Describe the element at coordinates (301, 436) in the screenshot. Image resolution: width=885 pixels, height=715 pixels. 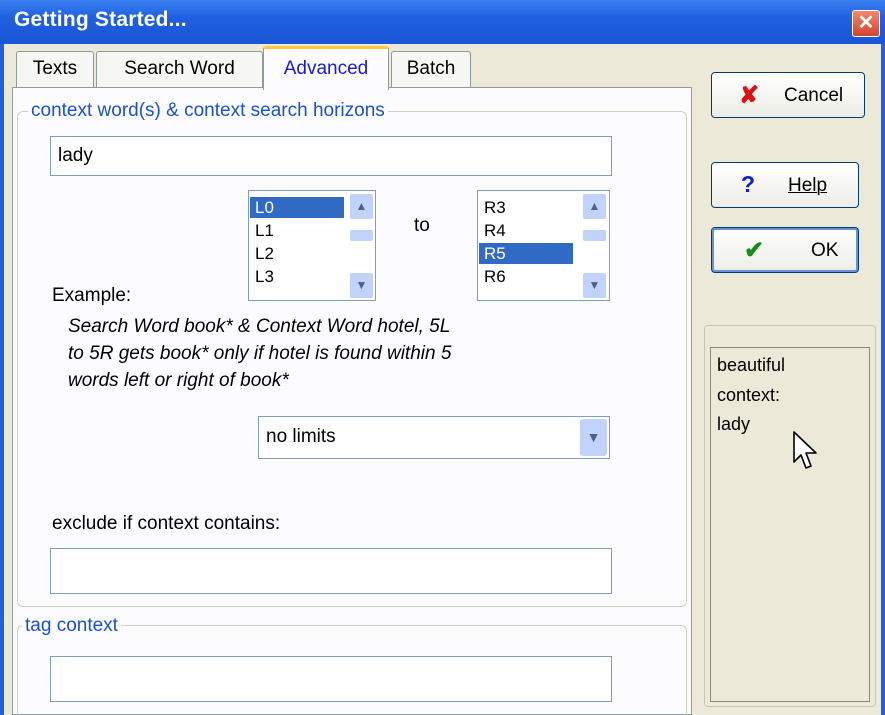
I see `limit-select-value: no limits` at that location.